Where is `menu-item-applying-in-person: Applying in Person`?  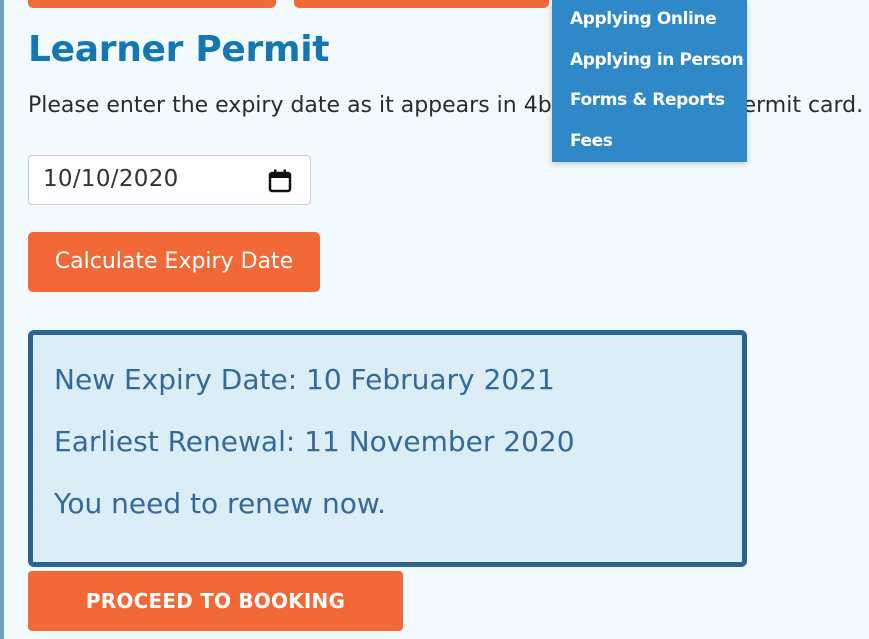
menu-item-applying-in-person: Applying in Person is located at coordinates (657, 60).